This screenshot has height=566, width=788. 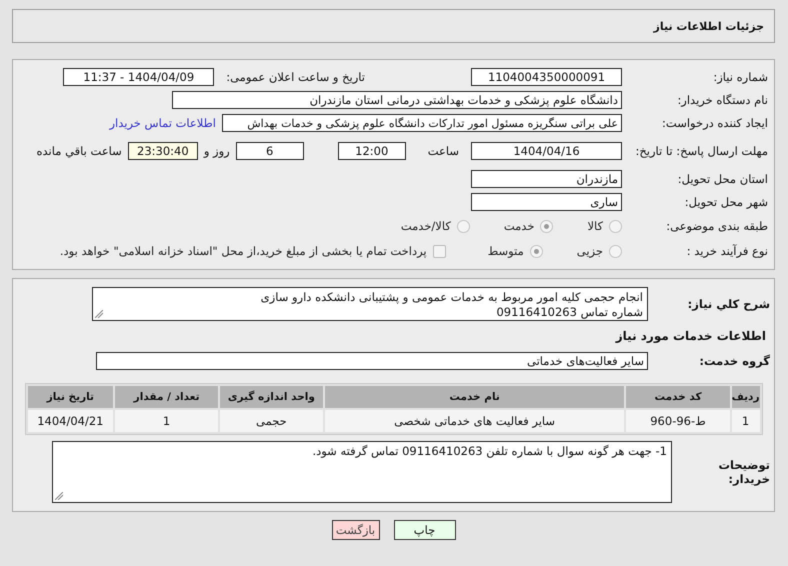 What do you see at coordinates (71, 397) in the screenshot?
I see `column-header: تاریخ نیاز` at bounding box center [71, 397].